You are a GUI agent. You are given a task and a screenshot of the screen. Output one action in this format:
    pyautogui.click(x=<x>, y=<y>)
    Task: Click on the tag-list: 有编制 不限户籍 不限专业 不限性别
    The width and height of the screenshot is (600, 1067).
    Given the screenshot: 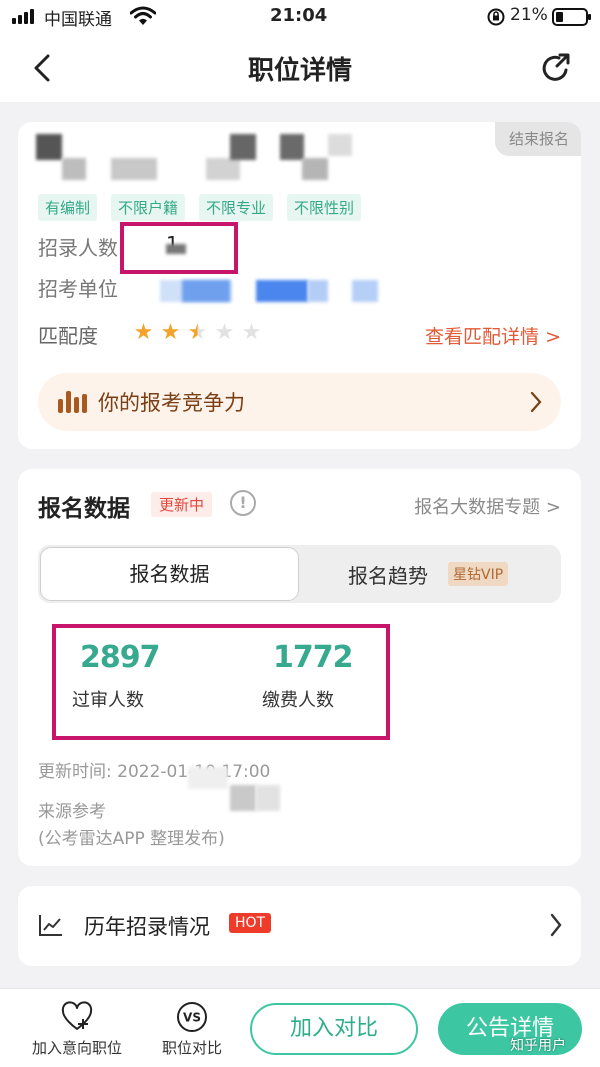 What is the action you would take?
    pyautogui.click(x=200, y=207)
    